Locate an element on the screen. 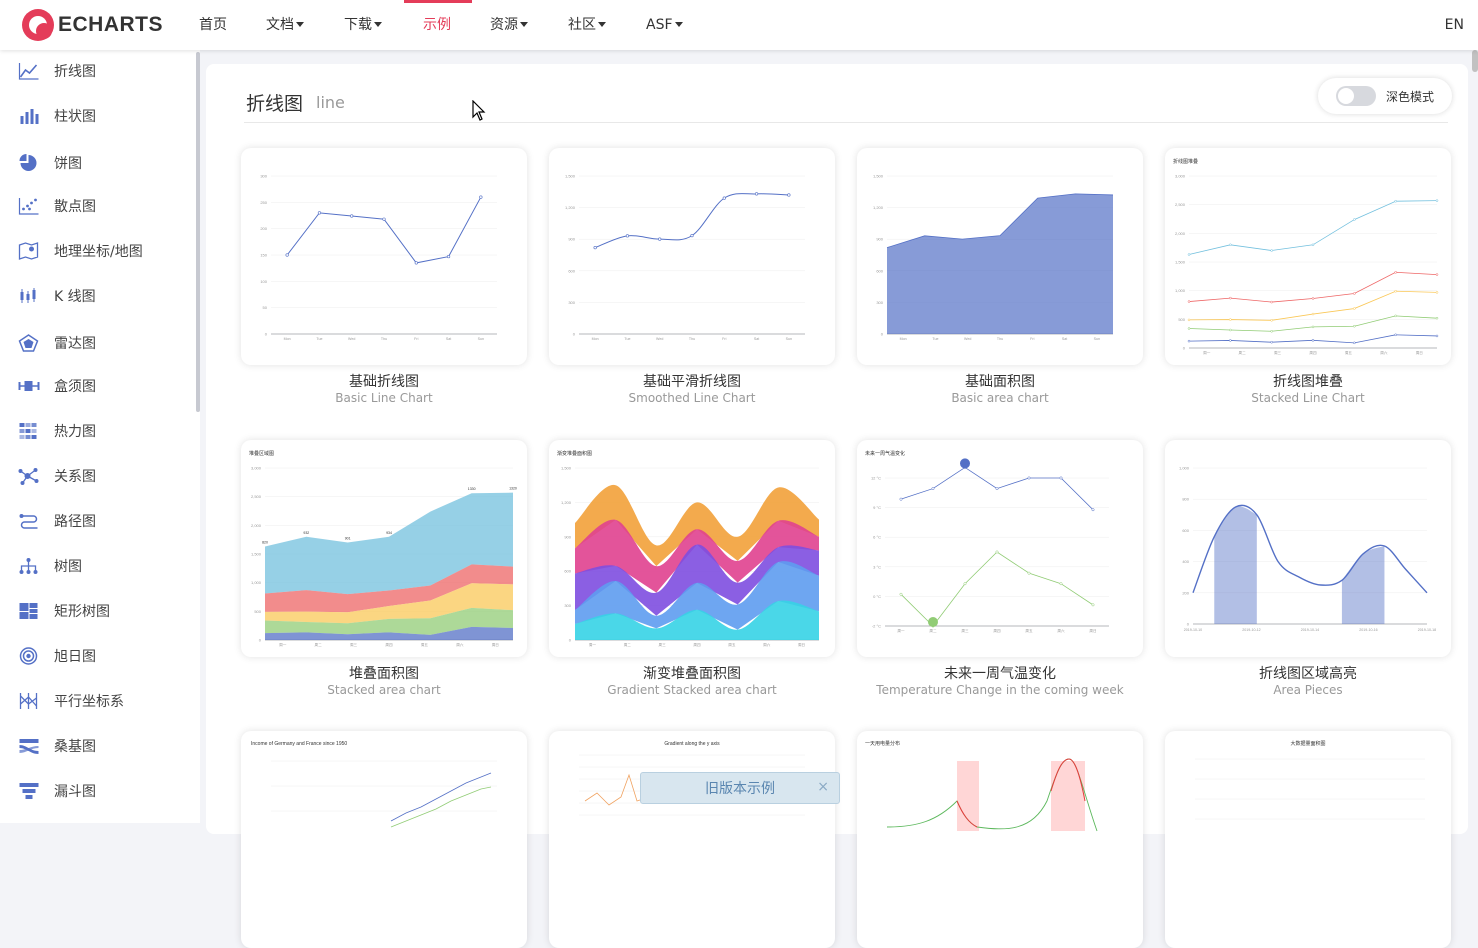 The height and width of the screenshot is (948, 1478). axis-tick-label: 周四 is located at coordinates (697, 644).